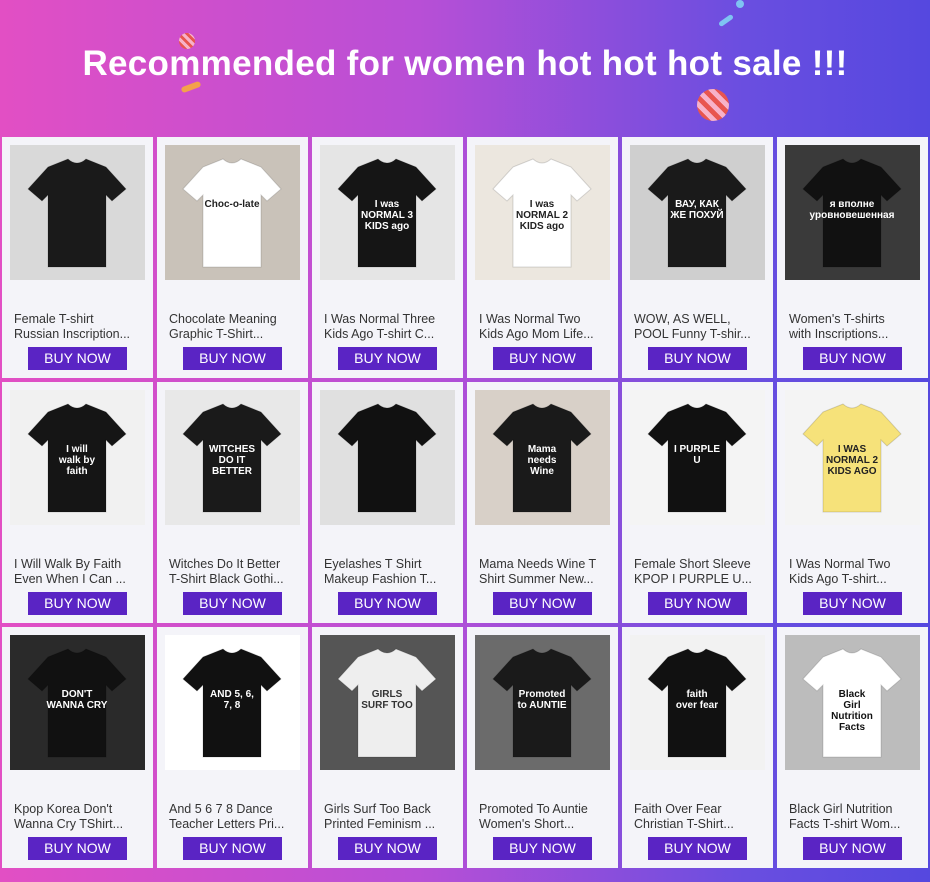  Describe the element at coordinates (692, 564) in the screenshot. I see `product-title-line: Female Short Sleeve` at that location.